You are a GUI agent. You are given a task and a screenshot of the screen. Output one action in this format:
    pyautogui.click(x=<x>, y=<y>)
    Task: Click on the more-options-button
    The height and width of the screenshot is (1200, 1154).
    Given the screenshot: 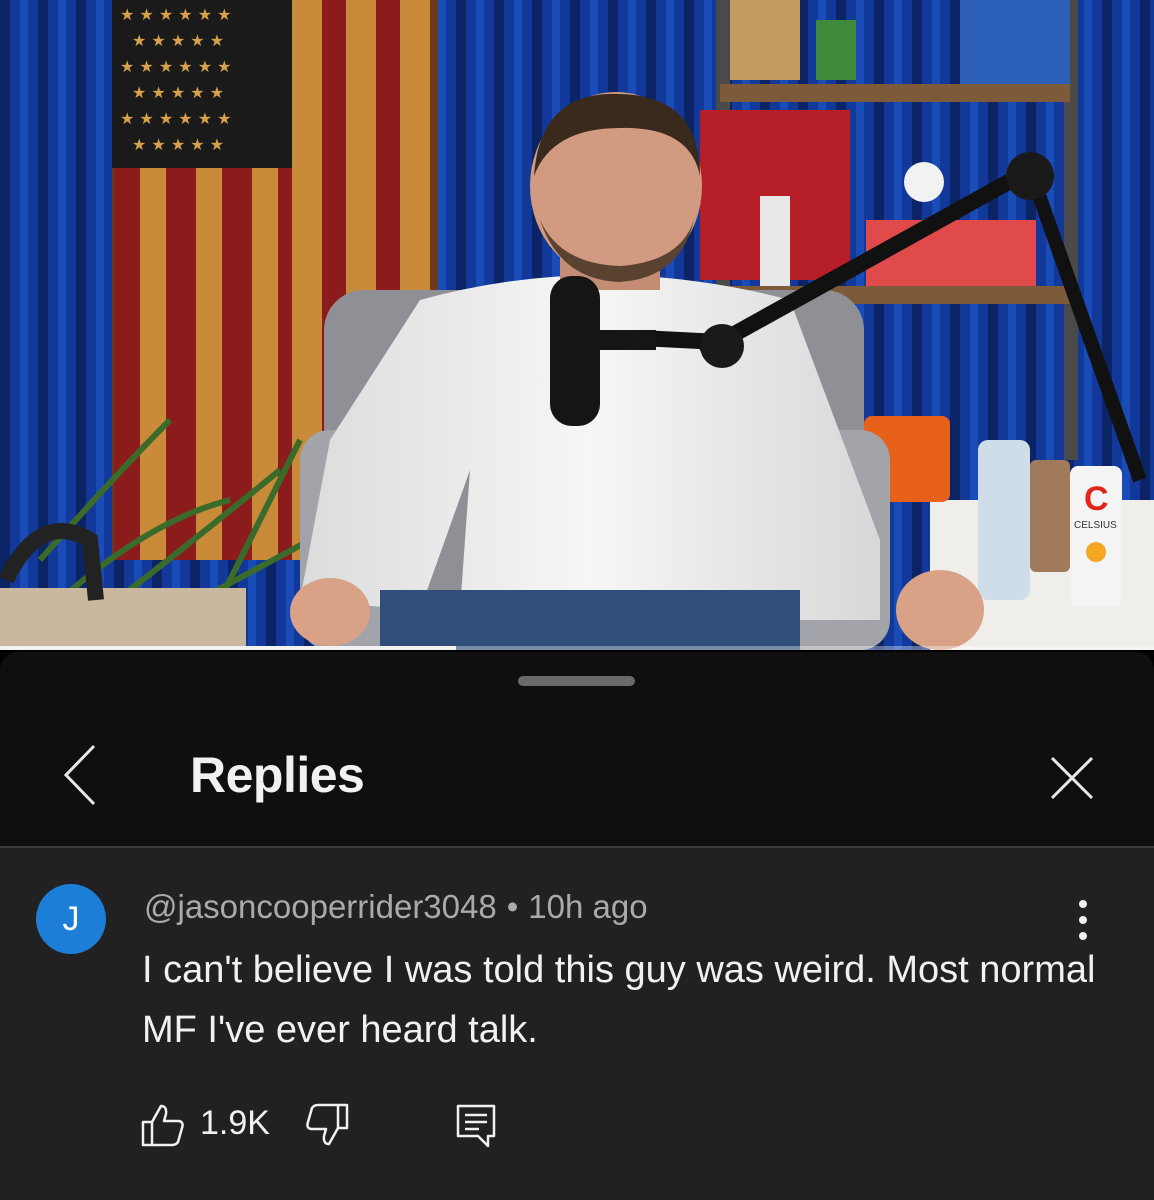 What is the action you would take?
    pyautogui.click(x=1083, y=920)
    